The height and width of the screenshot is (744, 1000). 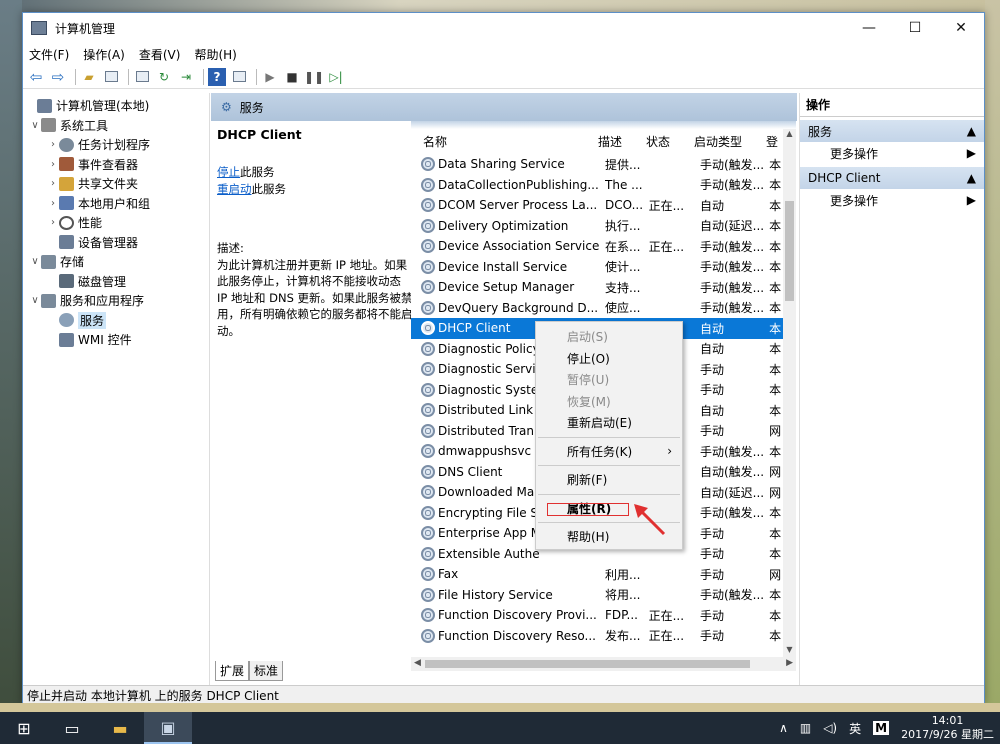 I want to click on table-row: Delivery Optimization 执行... 自动(延迟... 本, so click(x=597, y=226).